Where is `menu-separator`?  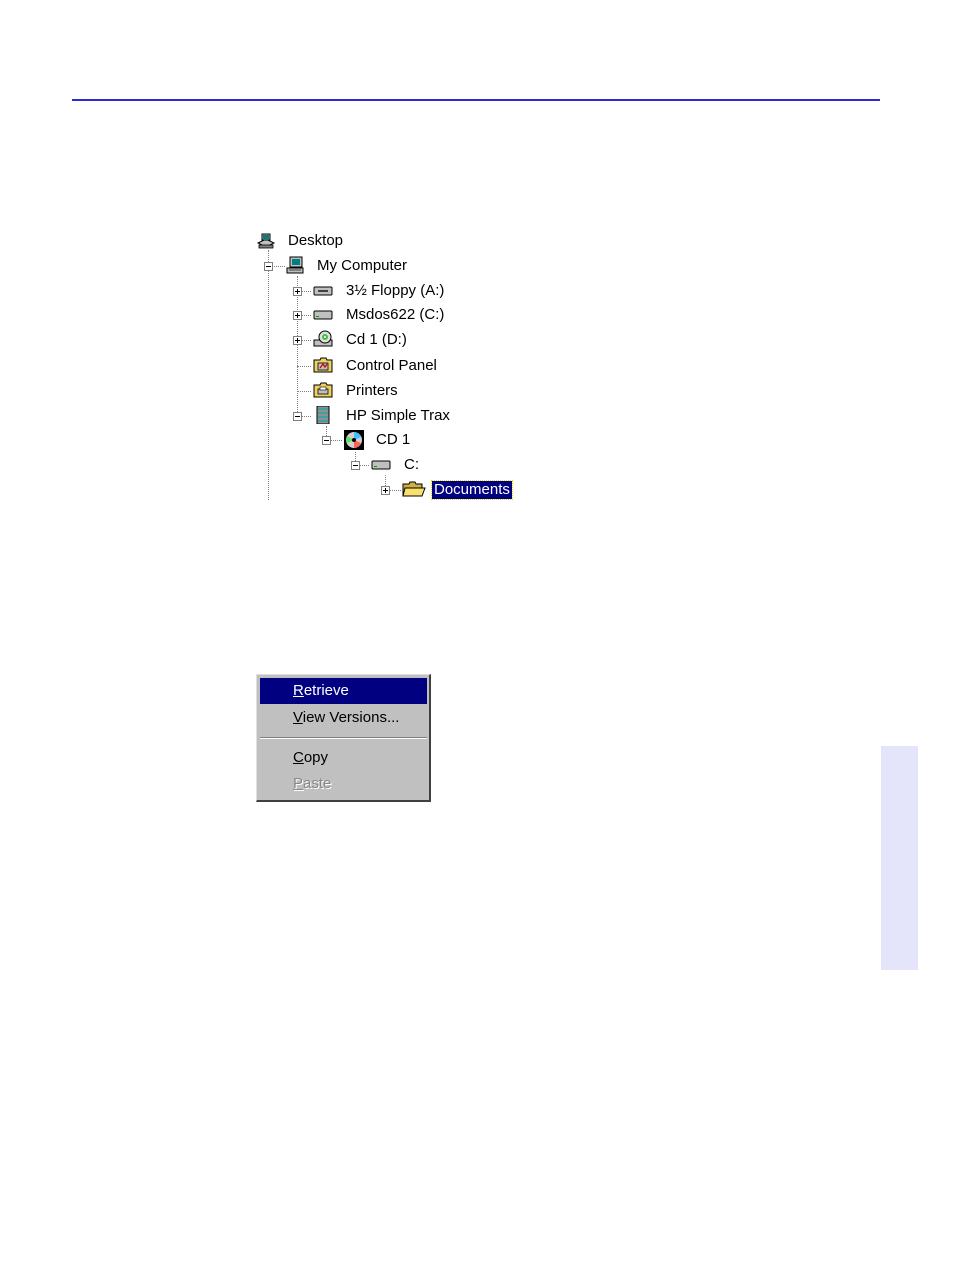 menu-separator is located at coordinates (343, 738).